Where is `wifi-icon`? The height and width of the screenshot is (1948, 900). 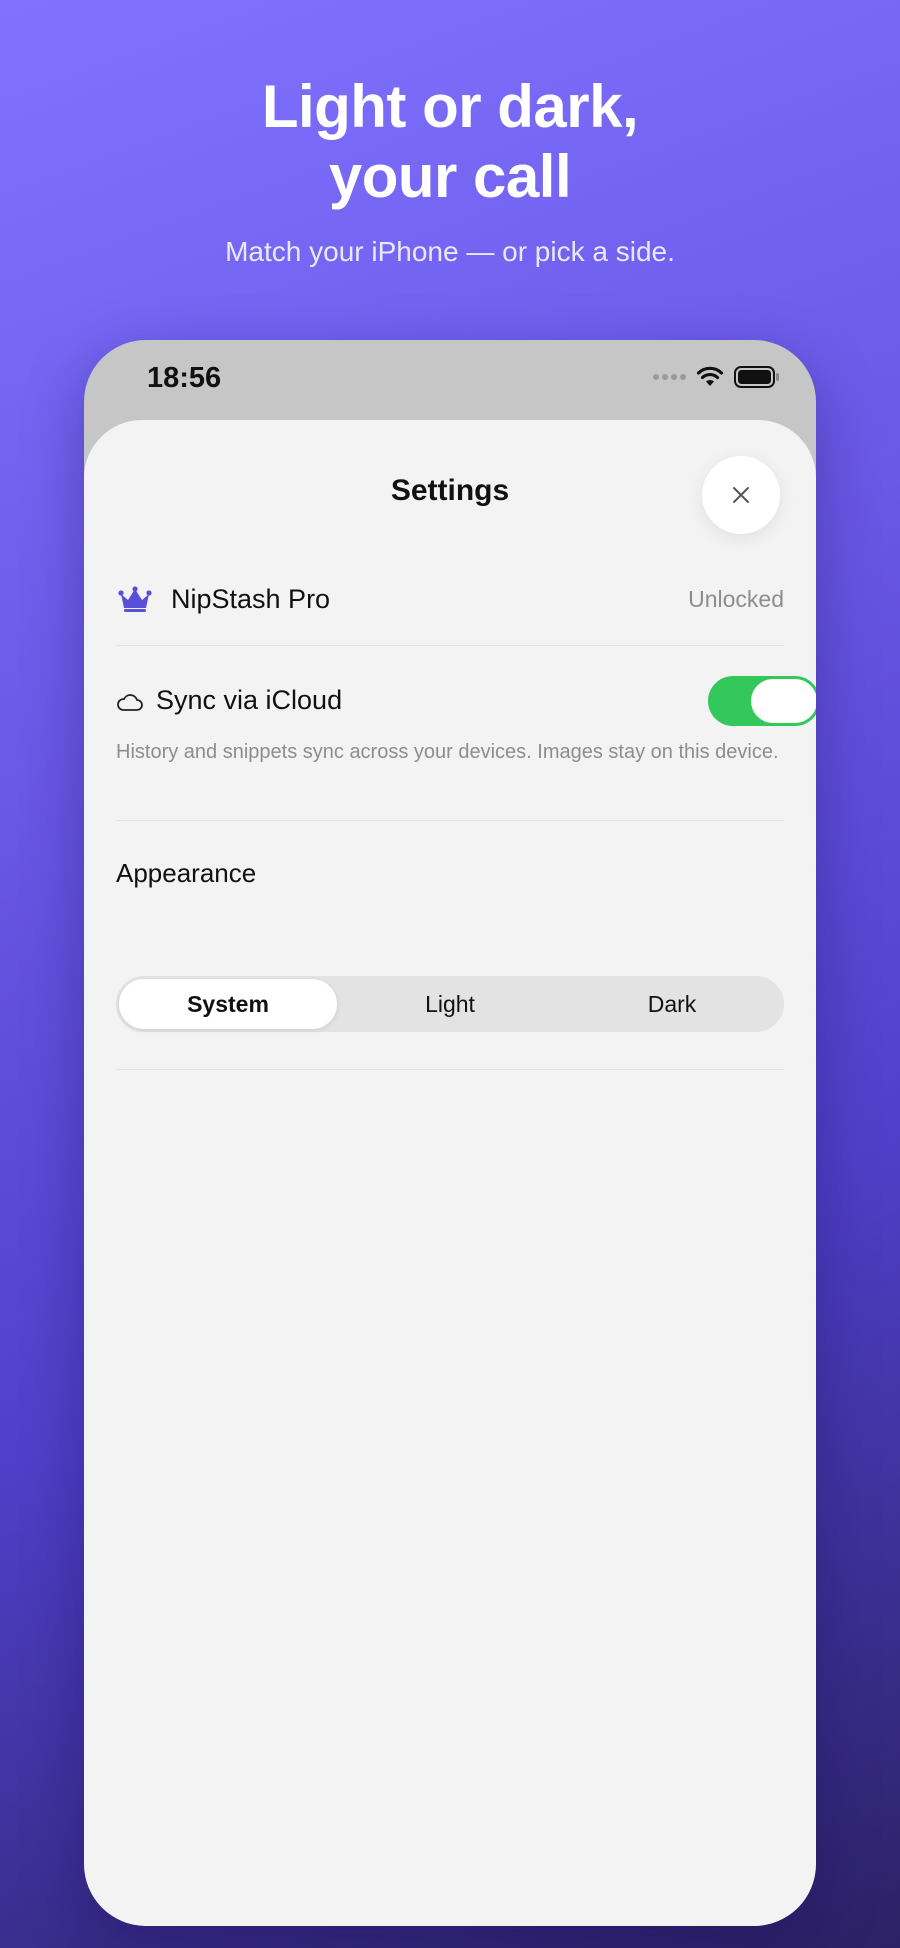 wifi-icon is located at coordinates (710, 376).